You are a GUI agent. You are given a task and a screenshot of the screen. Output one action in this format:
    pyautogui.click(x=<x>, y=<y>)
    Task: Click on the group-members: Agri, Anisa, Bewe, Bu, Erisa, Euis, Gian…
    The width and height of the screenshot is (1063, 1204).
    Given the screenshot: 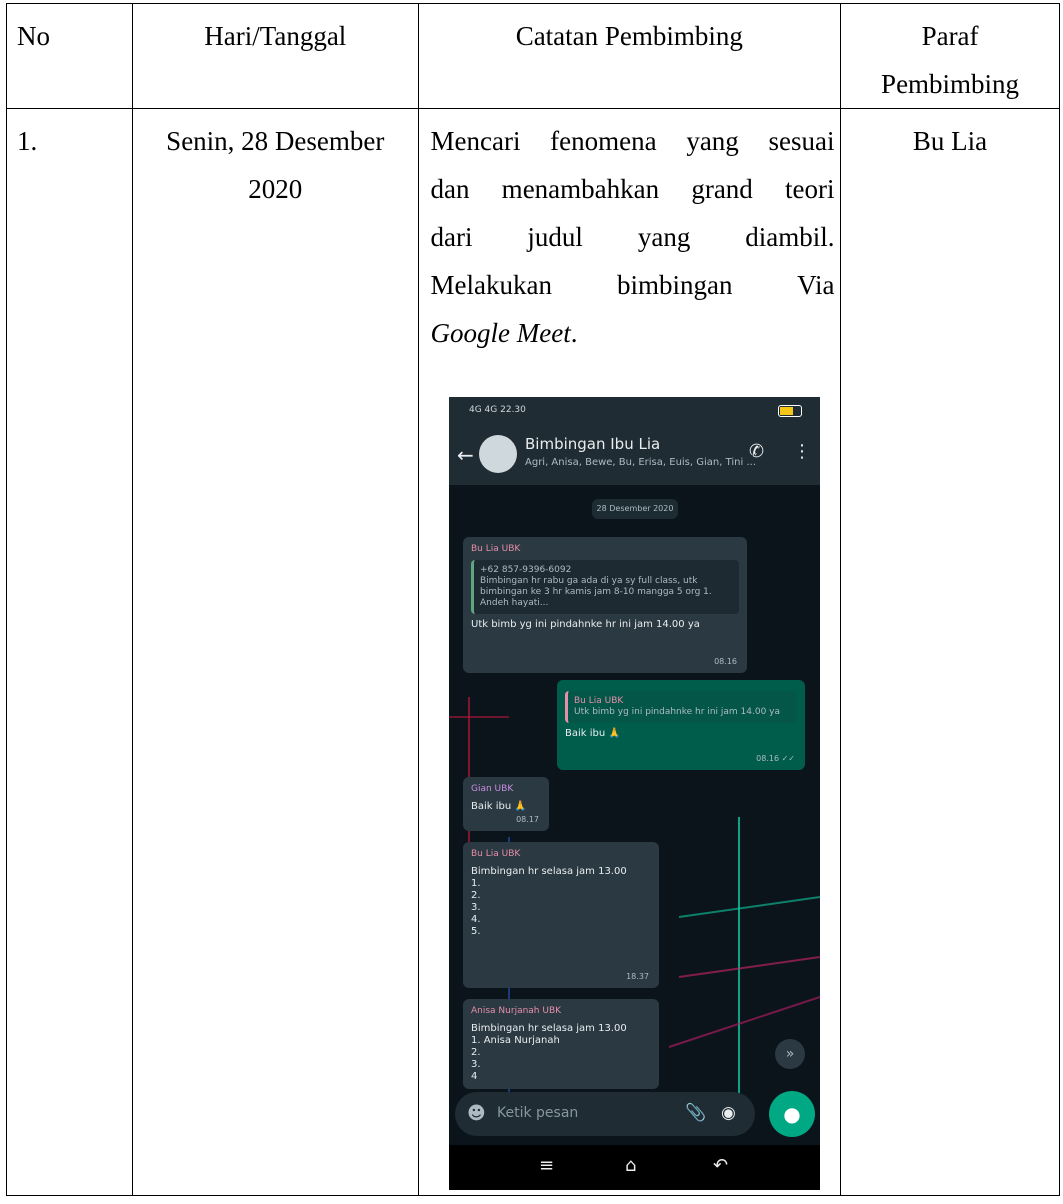 What is the action you would take?
    pyautogui.click(x=641, y=462)
    